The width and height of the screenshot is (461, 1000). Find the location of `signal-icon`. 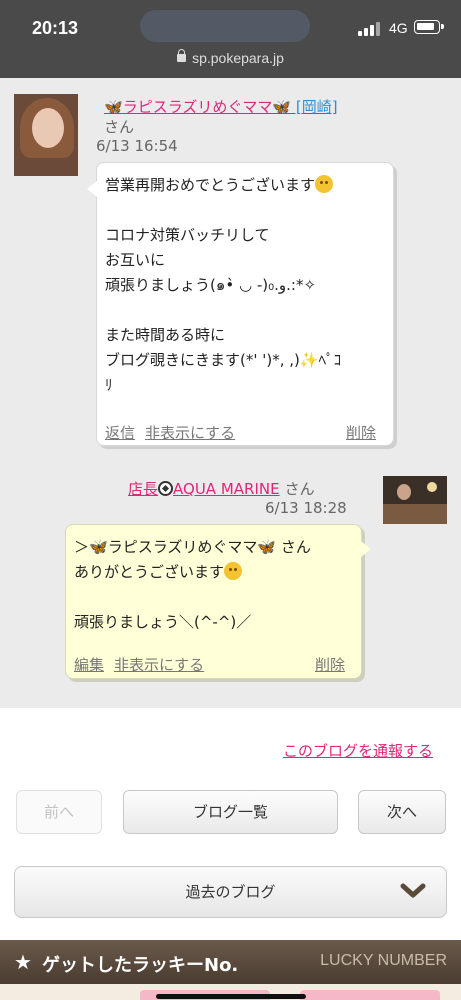

signal-icon is located at coordinates (369, 29).